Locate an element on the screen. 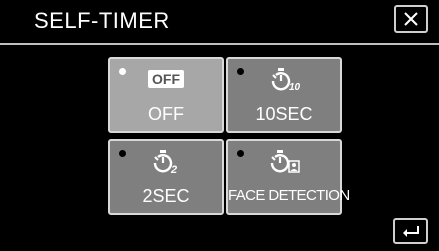 The height and width of the screenshot is (251, 439). close-icon is located at coordinates (411, 19).